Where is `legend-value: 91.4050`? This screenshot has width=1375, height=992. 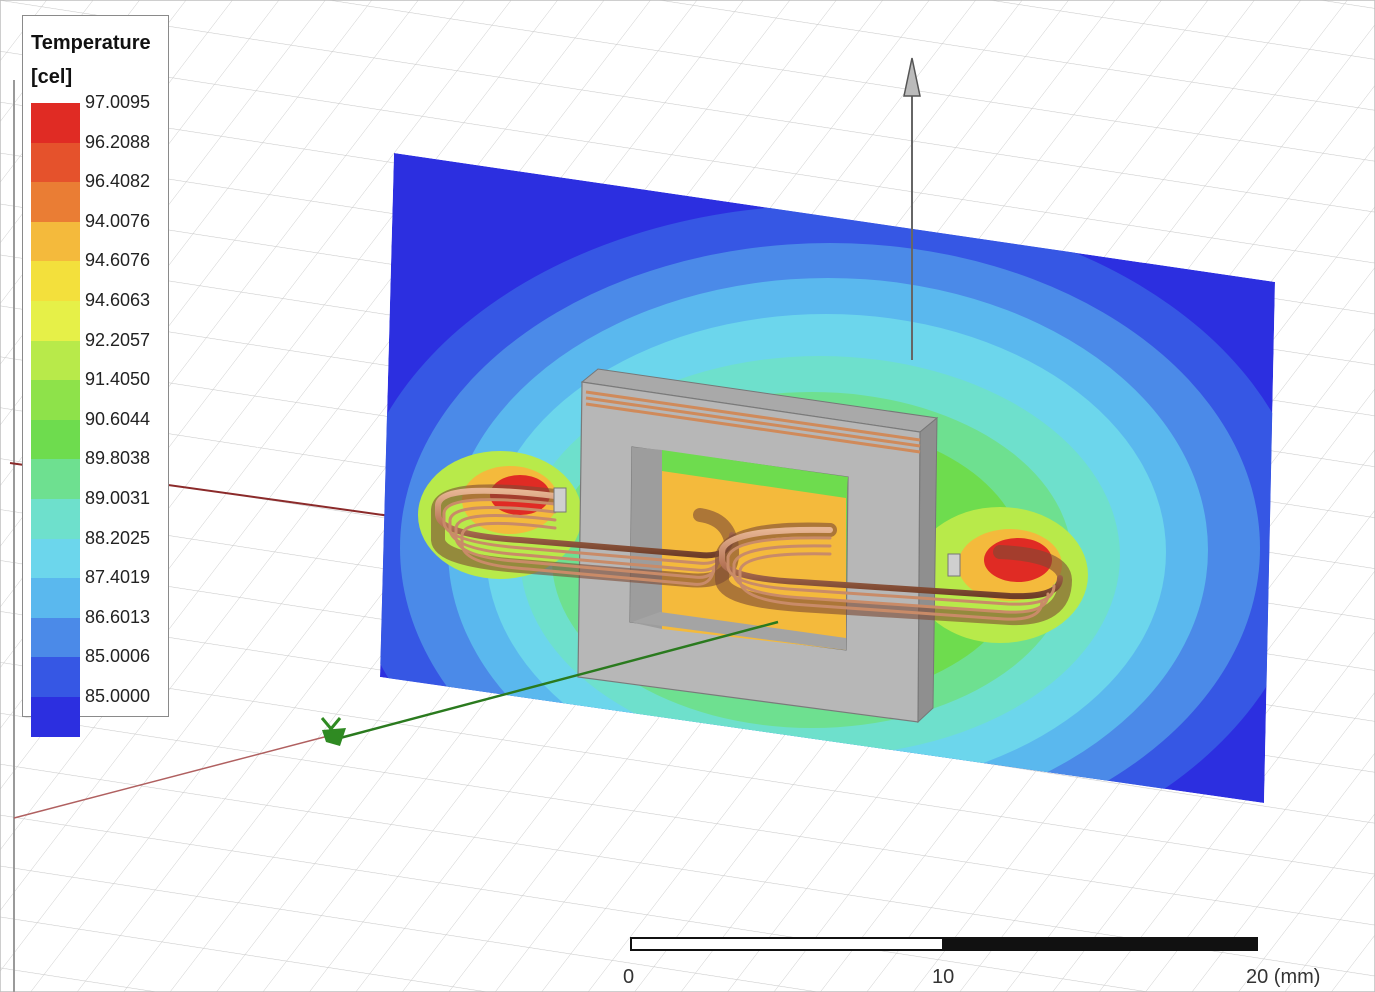
legend-value: 91.4050 is located at coordinates (118, 379).